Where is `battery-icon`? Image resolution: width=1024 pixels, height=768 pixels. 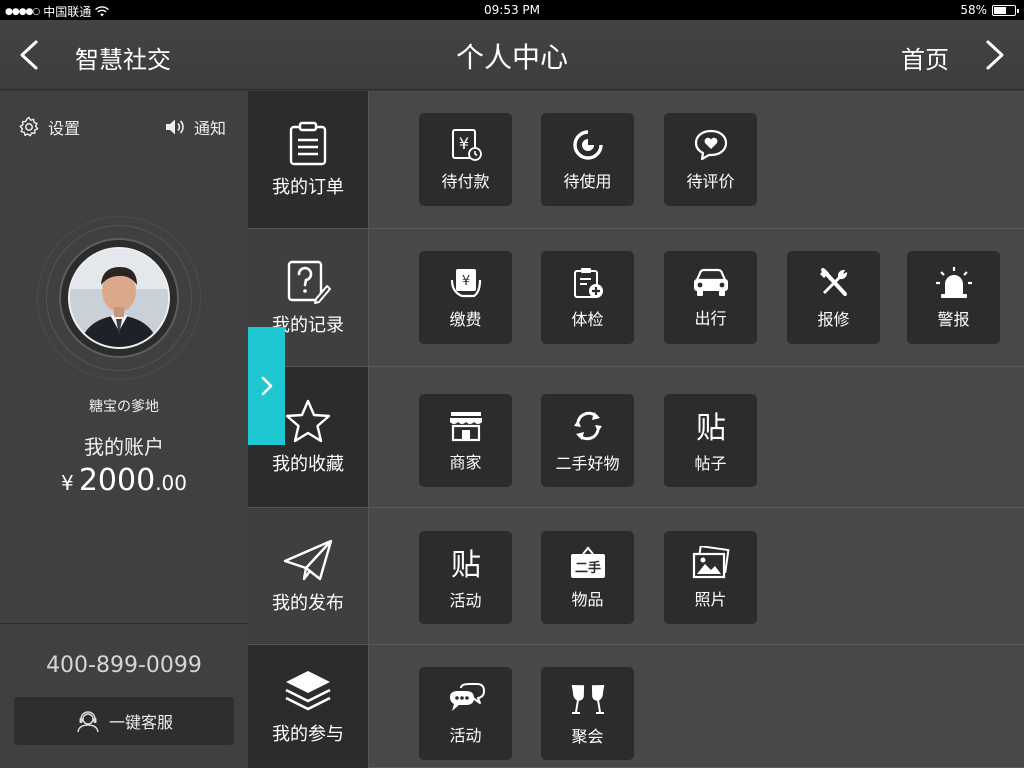
battery-icon is located at coordinates (1005, 10).